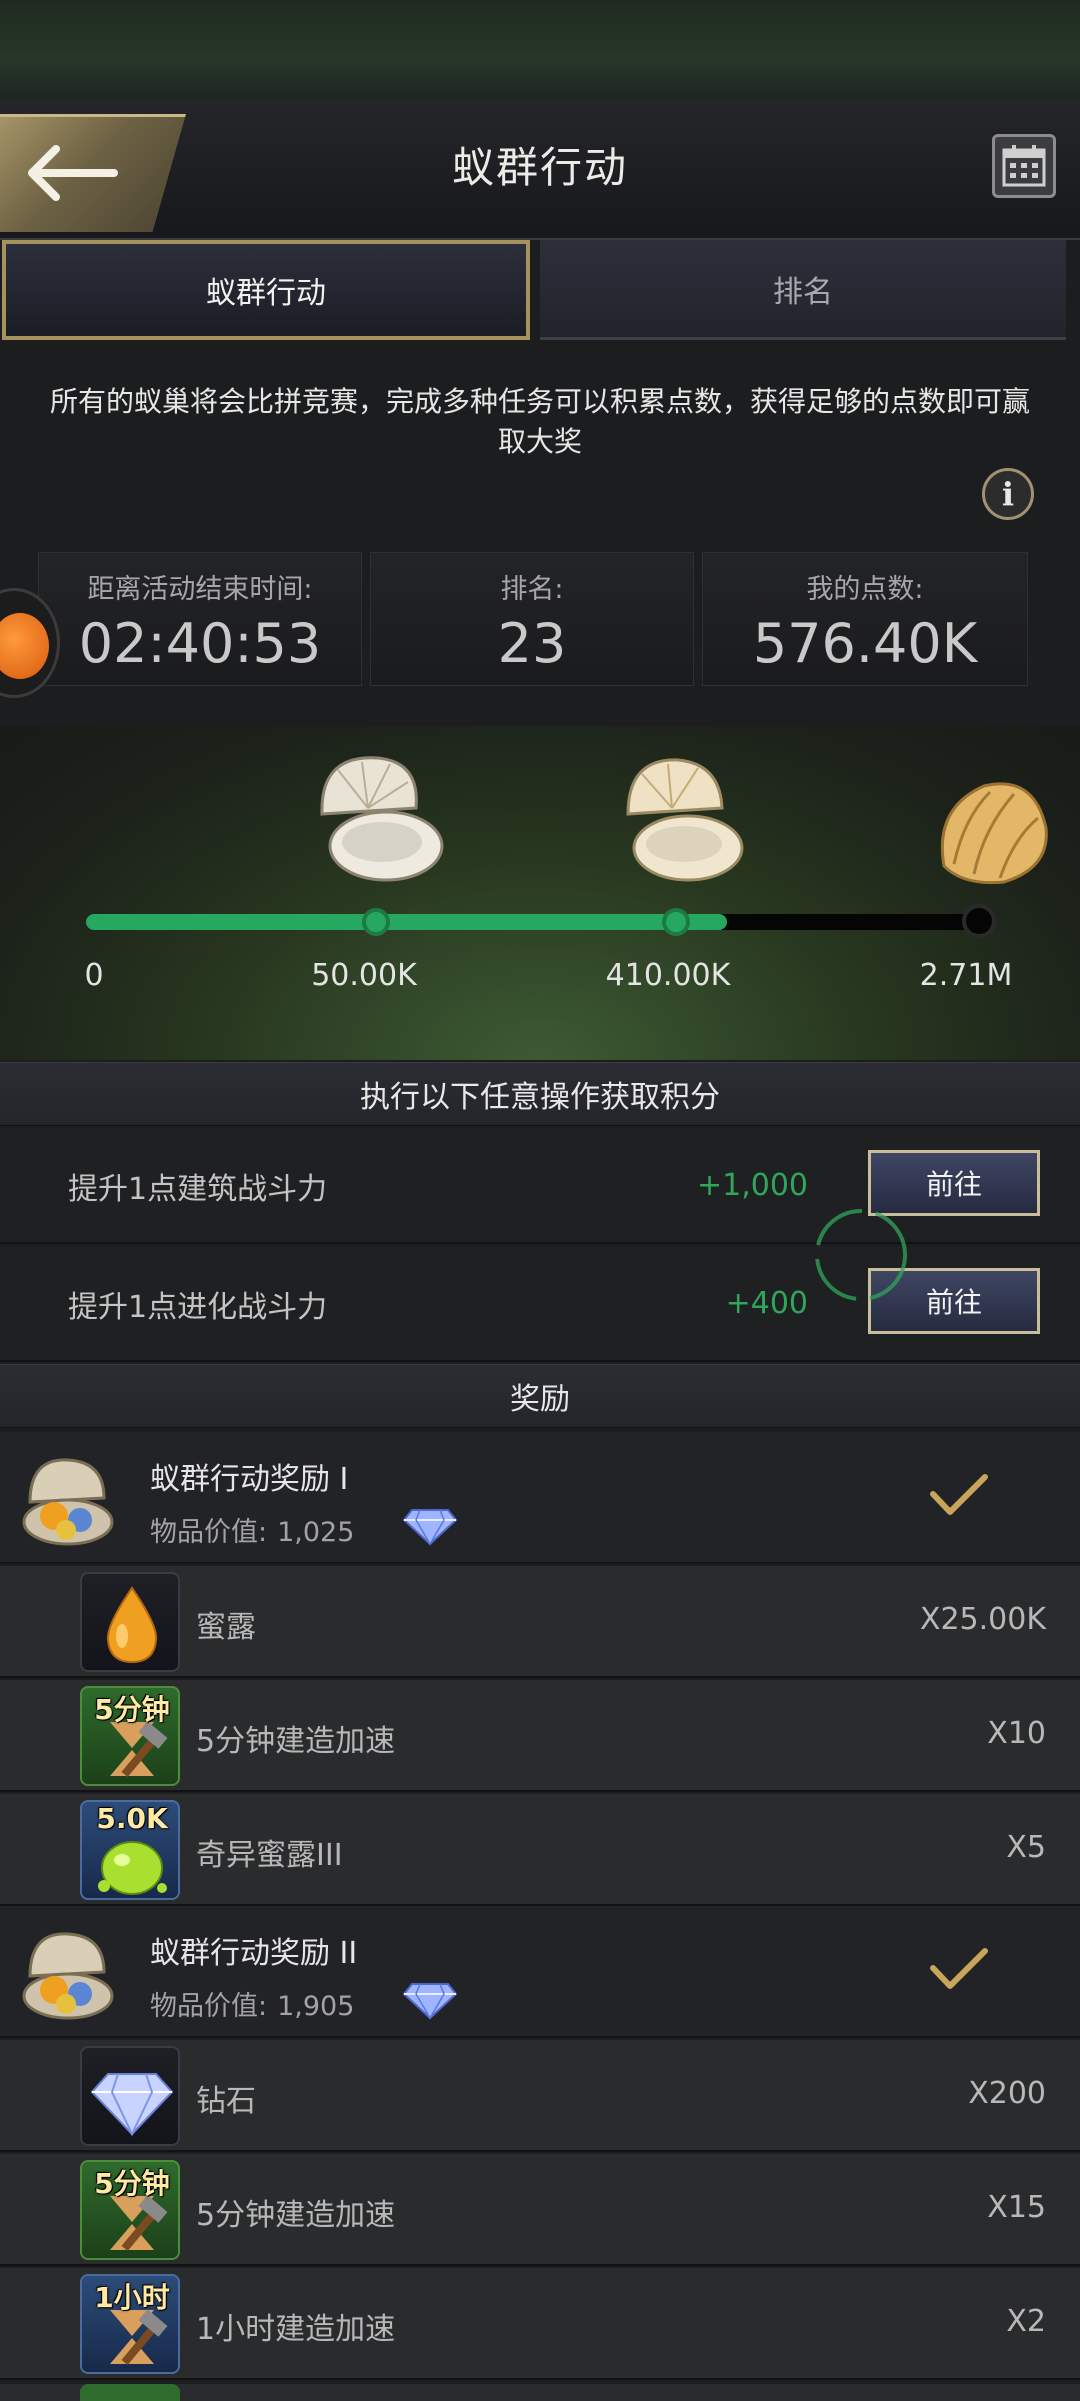 The image size is (1080, 2401). What do you see at coordinates (540, 2096) in the screenshot?
I see `reward-item-row: 钻石 X200` at bounding box center [540, 2096].